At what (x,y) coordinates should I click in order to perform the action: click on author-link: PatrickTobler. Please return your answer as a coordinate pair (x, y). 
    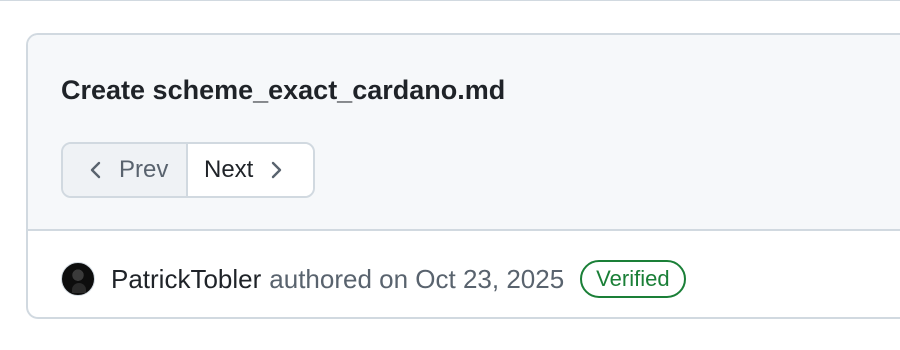
    Looking at the image, I should click on (186, 279).